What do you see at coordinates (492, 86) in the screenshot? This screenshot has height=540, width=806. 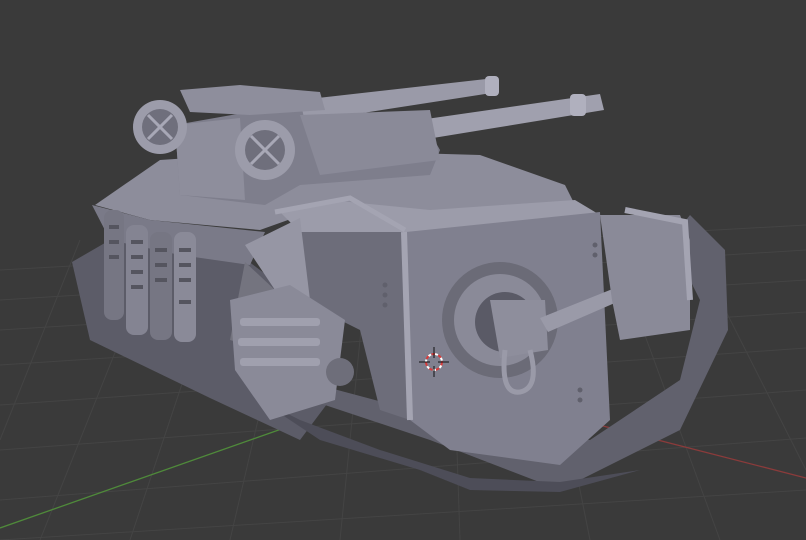 I see `barrel-collar-rear` at bounding box center [492, 86].